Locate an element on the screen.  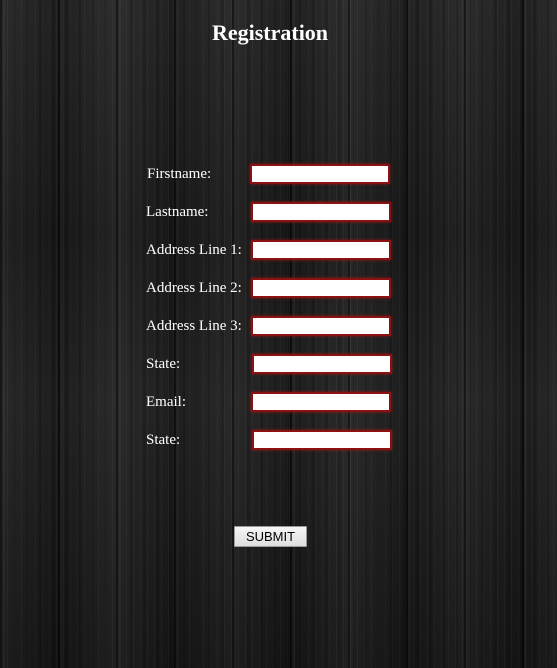
page-title: Registration is located at coordinates (270, 32).